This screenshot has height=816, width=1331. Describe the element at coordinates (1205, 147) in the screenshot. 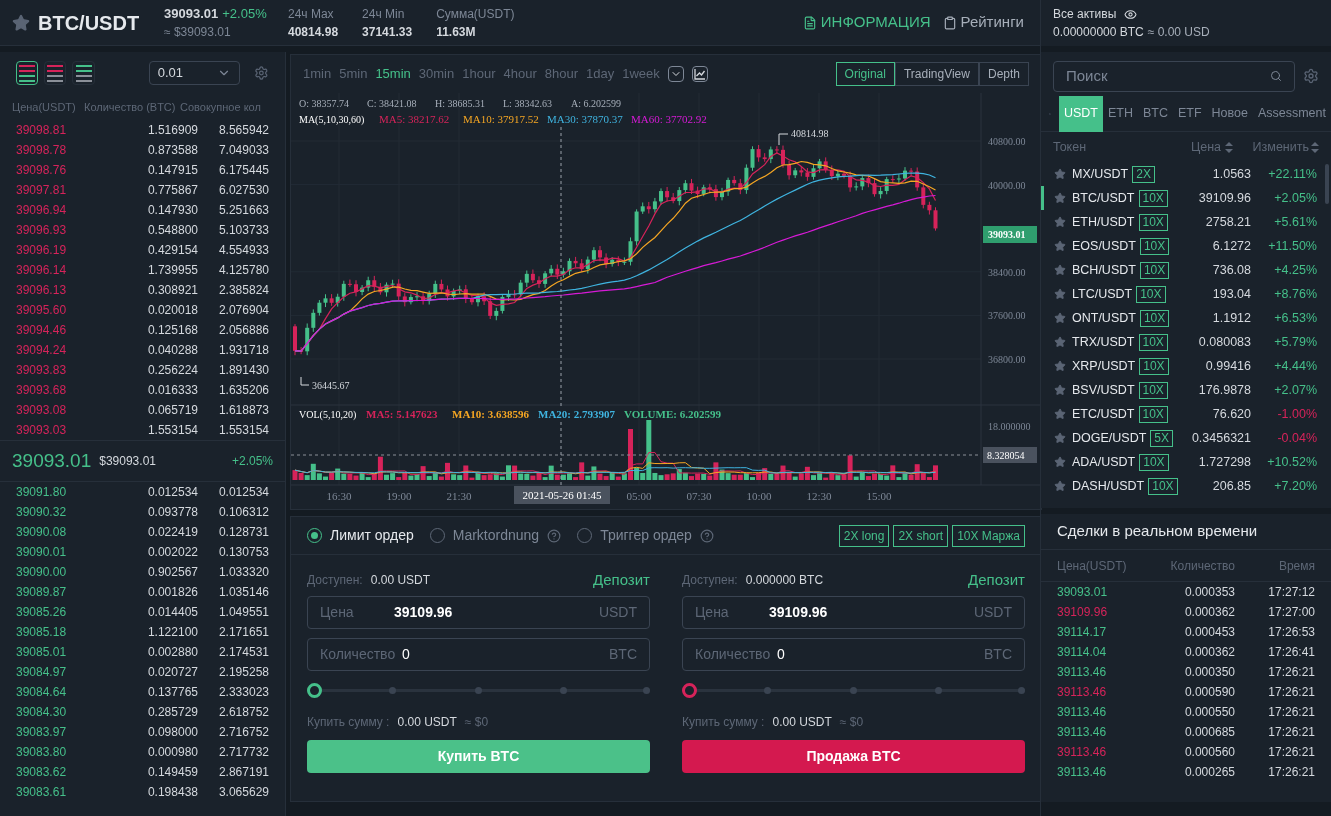

I see `column-header: Цена` at that location.